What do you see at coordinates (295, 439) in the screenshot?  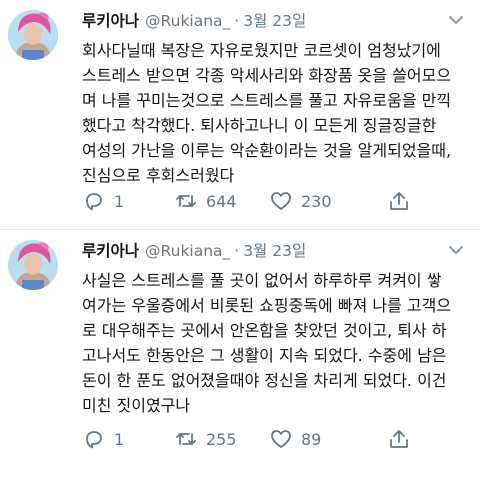 I see `like-button: 89` at bounding box center [295, 439].